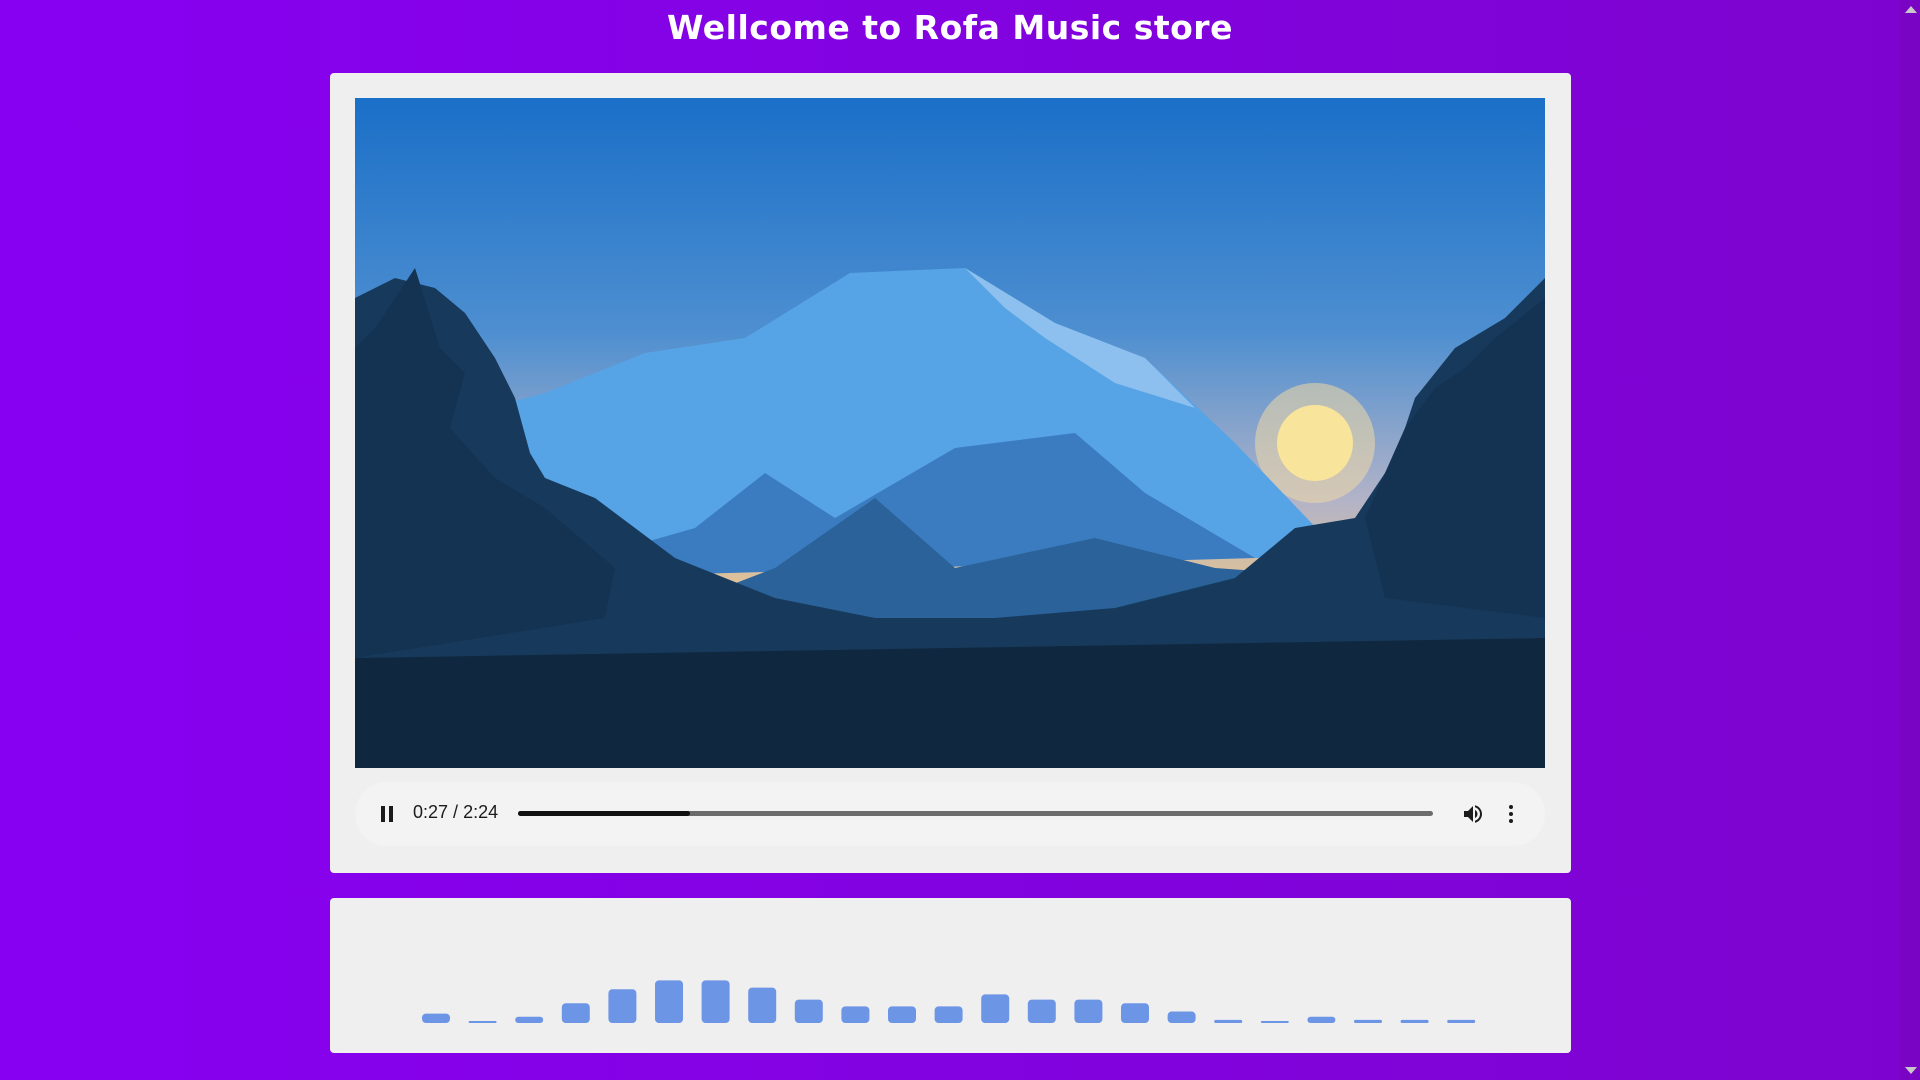 Image resolution: width=1920 pixels, height=1080 pixels. Describe the element at coordinates (950, 975) in the screenshot. I see `audio-visualizer` at that location.